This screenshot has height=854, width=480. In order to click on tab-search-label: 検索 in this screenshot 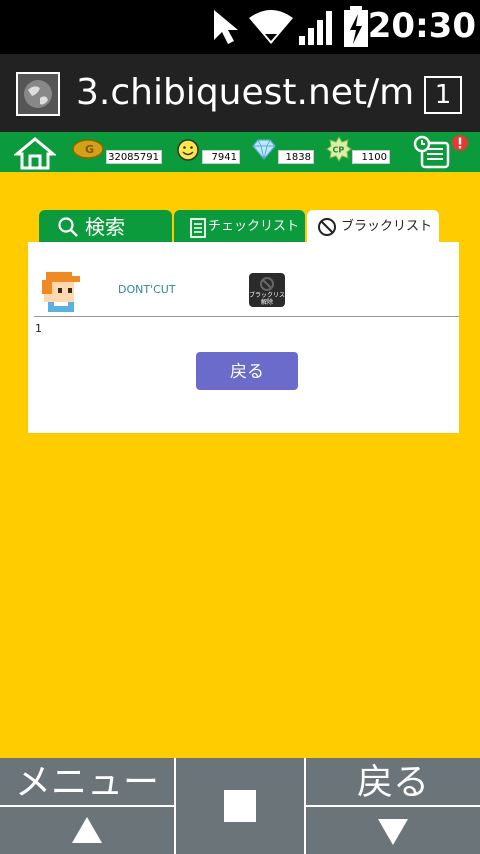, I will do `click(105, 227)`.